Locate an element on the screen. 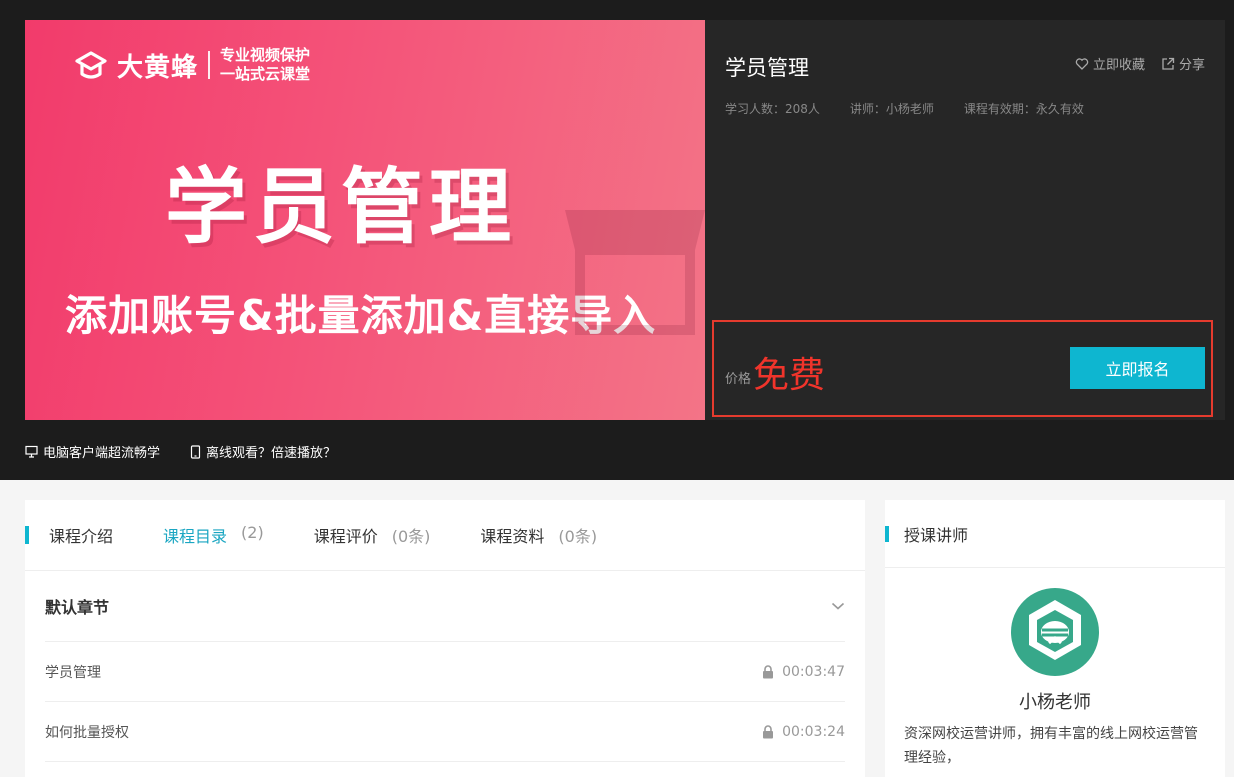  tab-catalog: 课程目录 (2) is located at coordinates (213, 535).